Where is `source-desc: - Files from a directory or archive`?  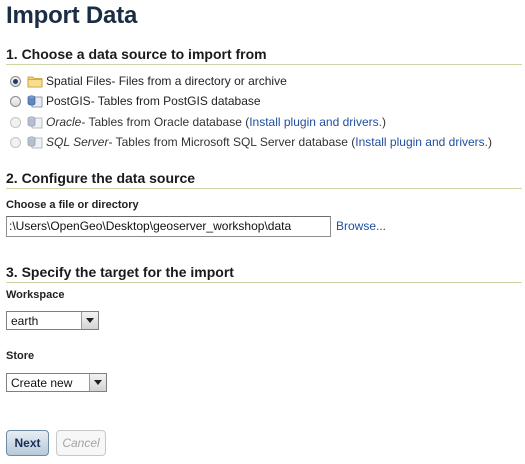
source-desc: - Files from a directory or archive is located at coordinates (199, 81).